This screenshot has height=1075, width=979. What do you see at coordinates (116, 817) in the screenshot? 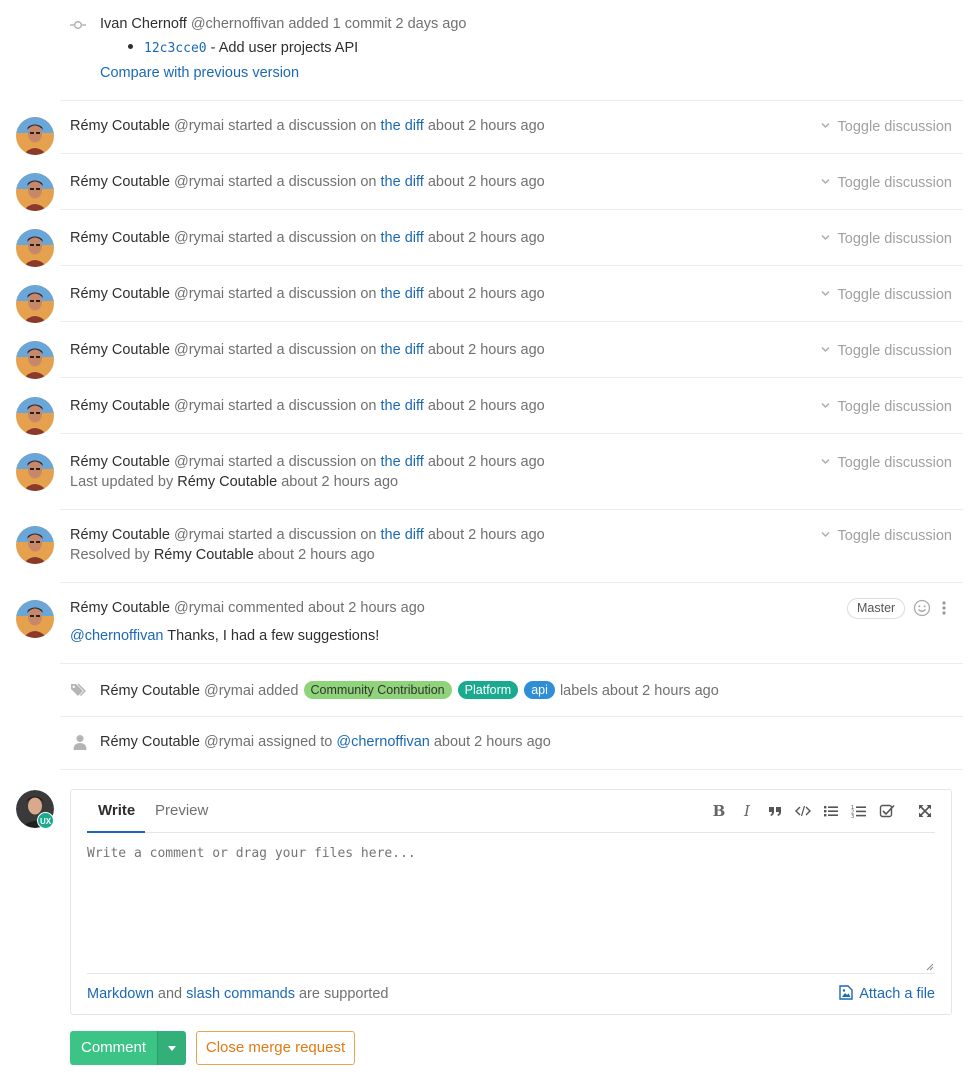
I see `tab-write: Write` at bounding box center [116, 817].